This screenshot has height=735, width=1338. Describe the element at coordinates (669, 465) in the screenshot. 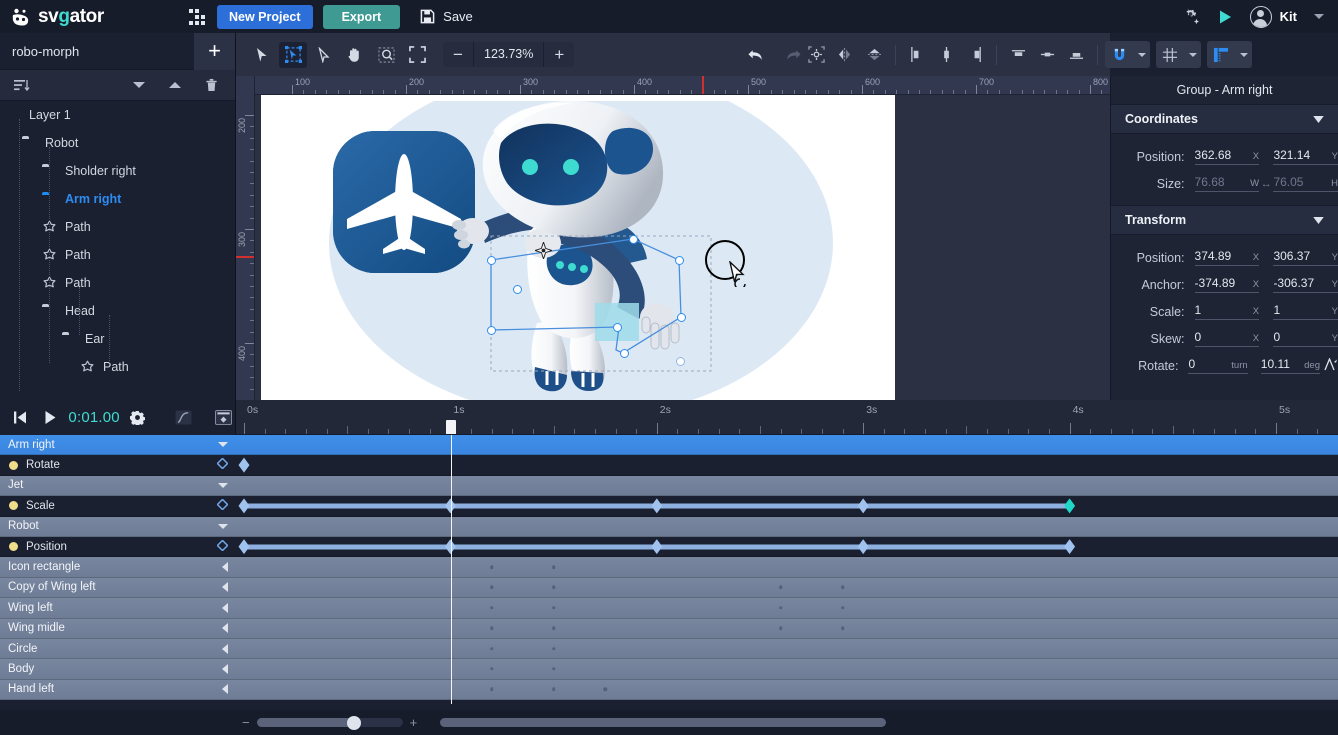

I see `timeline-row-prop: Rotate` at that location.